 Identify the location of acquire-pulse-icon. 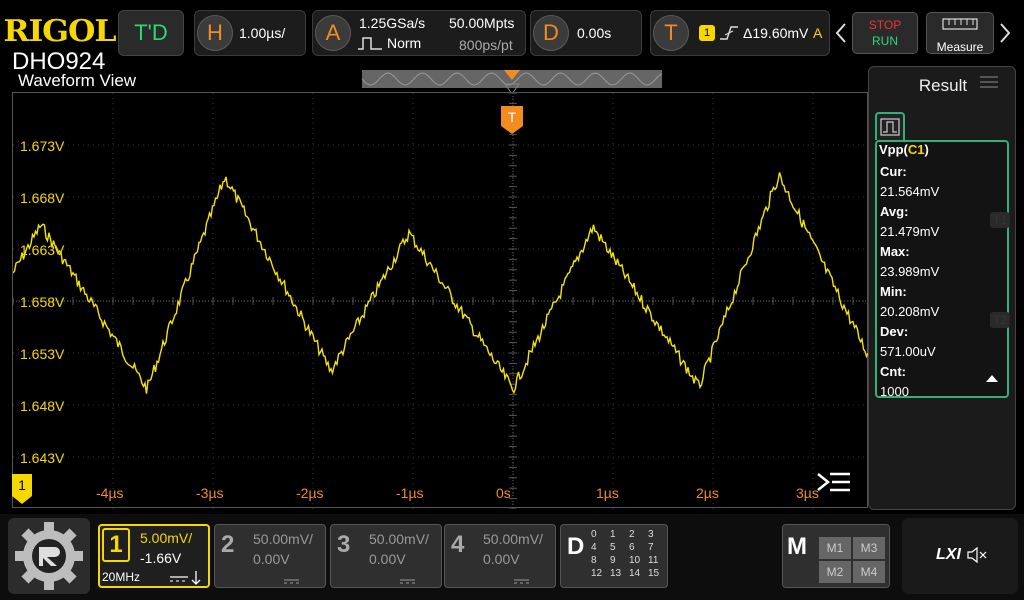
(370, 45).